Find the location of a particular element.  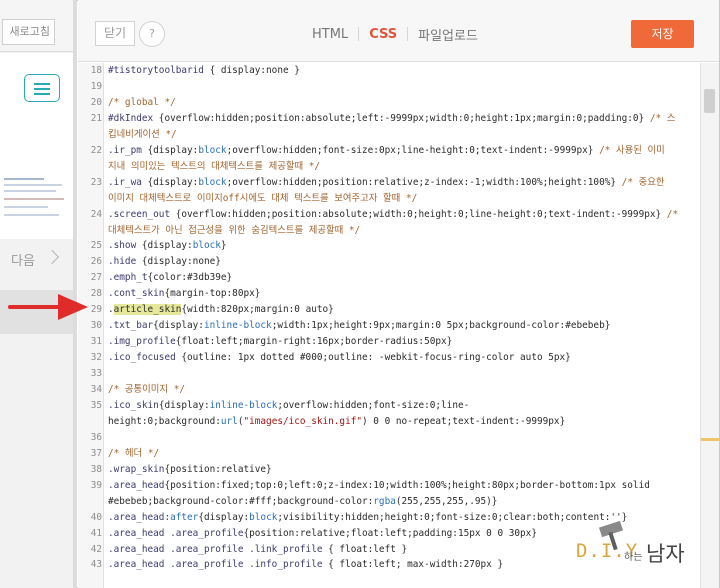

code-token: ;overflow:hidden;font-size:0;line- is located at coordinates (373, 405).